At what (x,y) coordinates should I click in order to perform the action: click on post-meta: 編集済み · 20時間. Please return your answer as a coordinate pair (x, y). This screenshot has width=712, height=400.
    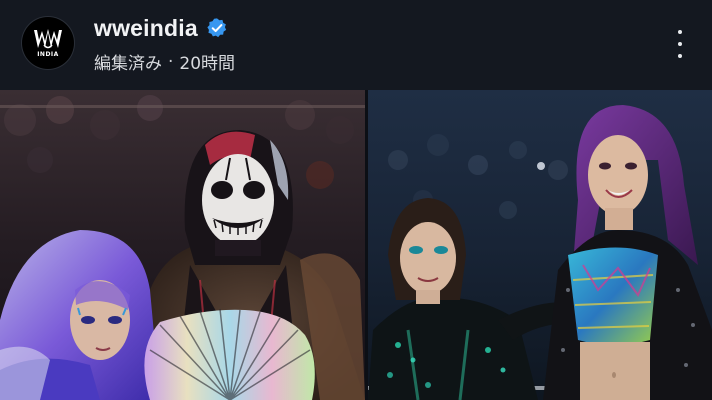
    Looking at the image, I should click on (165, 62).